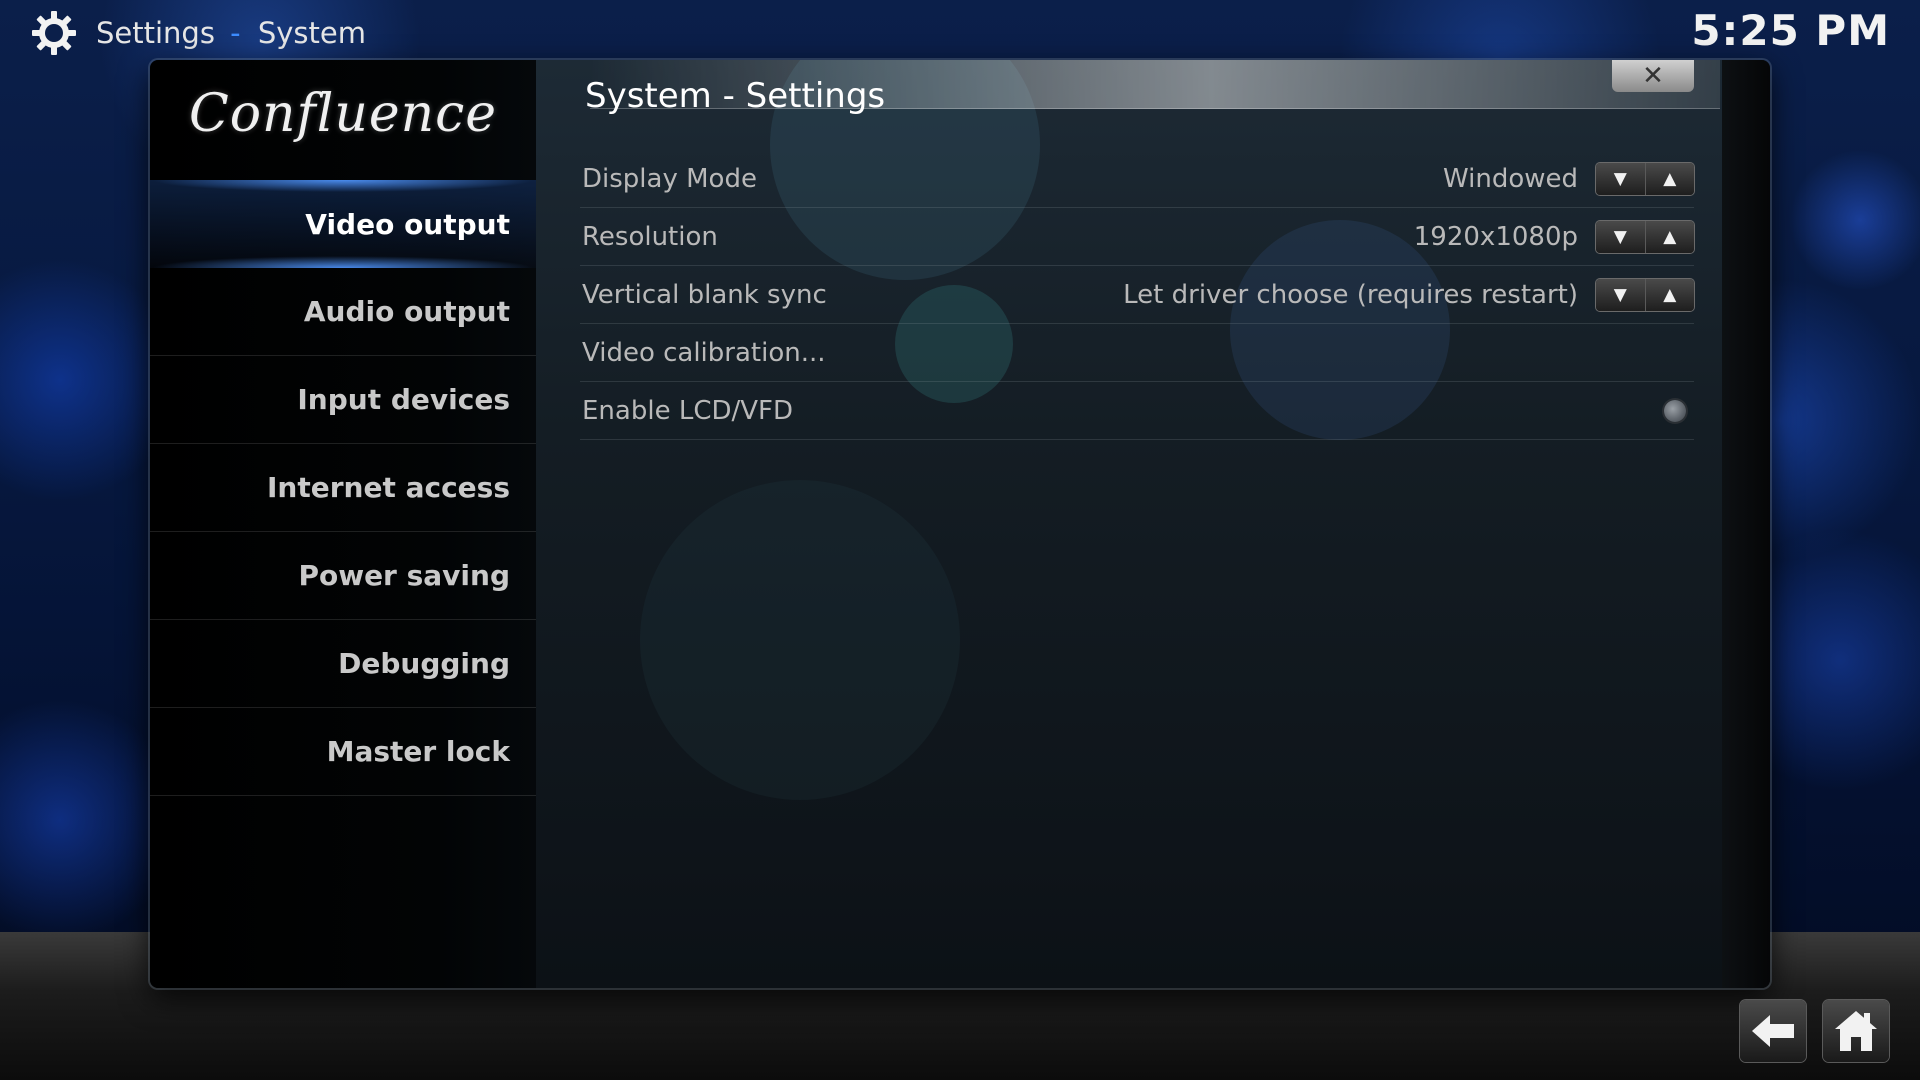  Describe the element at coordinates (1350, 294) in the screenshot. I see `setting-value: Let driver choose (requires restart)` at that location.